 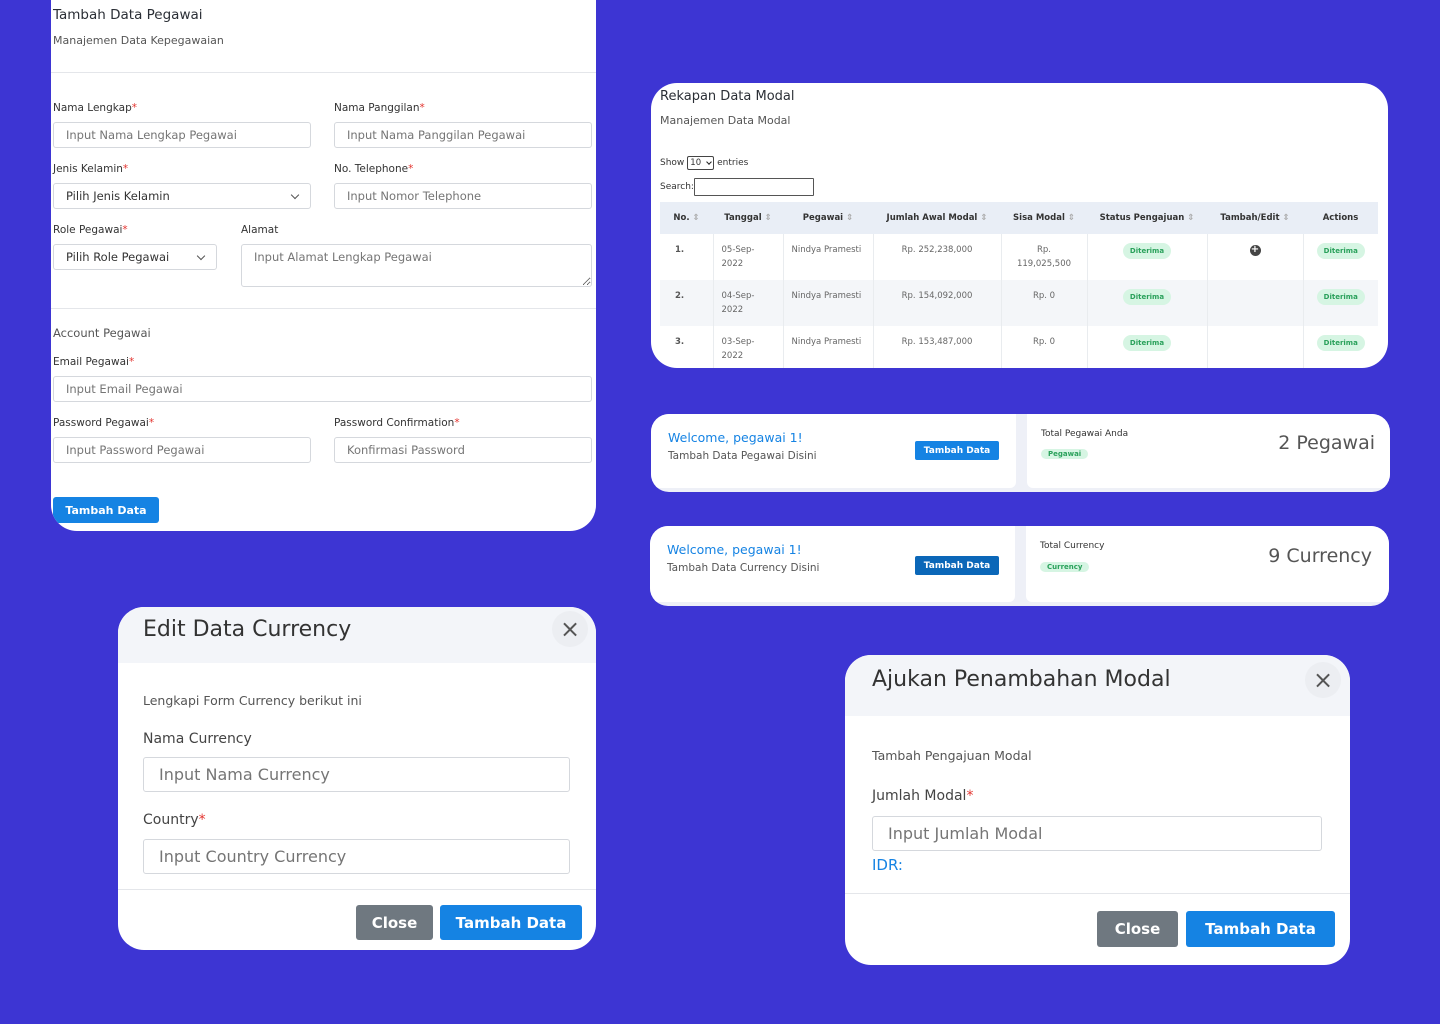 What do you see at coordinates (725, 120) in the screenshot?
I see `card-subtitle: Manajemen Data Modal` at bounding box center [725, 120].